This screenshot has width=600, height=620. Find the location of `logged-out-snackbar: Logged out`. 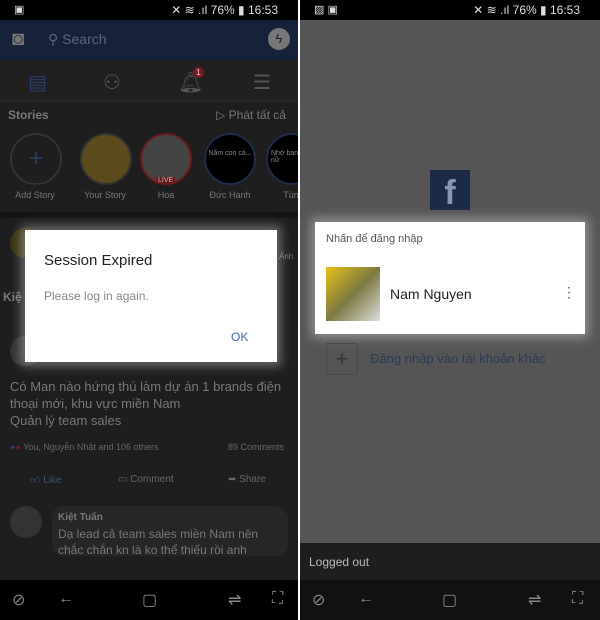

logged-out-snackbar: Logged out is located at coordinates (450, 561).